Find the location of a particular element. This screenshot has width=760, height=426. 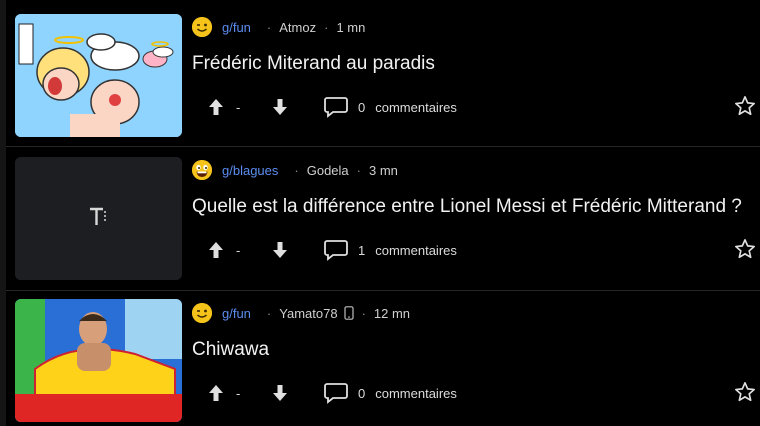

grinning-face-icon is located at coordinates (202, 170).